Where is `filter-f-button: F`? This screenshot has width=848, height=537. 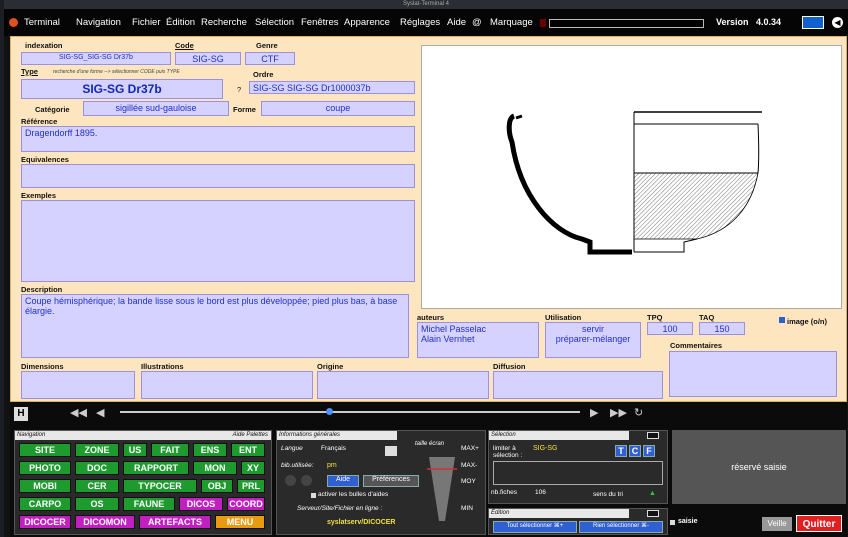
filter-f-button: F is located at coordinates (649, 451).